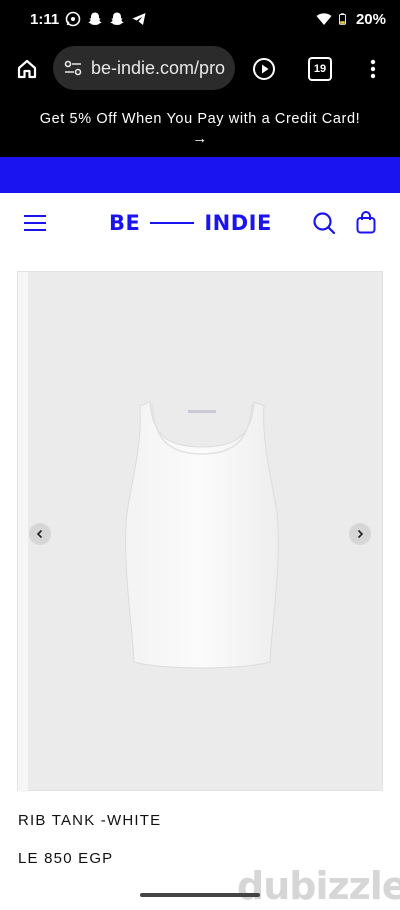 This screenshot has height=910, width=400. What do you see at coordinates (27, 69) in the screenshot?
I see `home-icon` at bounding box center [27, 69].